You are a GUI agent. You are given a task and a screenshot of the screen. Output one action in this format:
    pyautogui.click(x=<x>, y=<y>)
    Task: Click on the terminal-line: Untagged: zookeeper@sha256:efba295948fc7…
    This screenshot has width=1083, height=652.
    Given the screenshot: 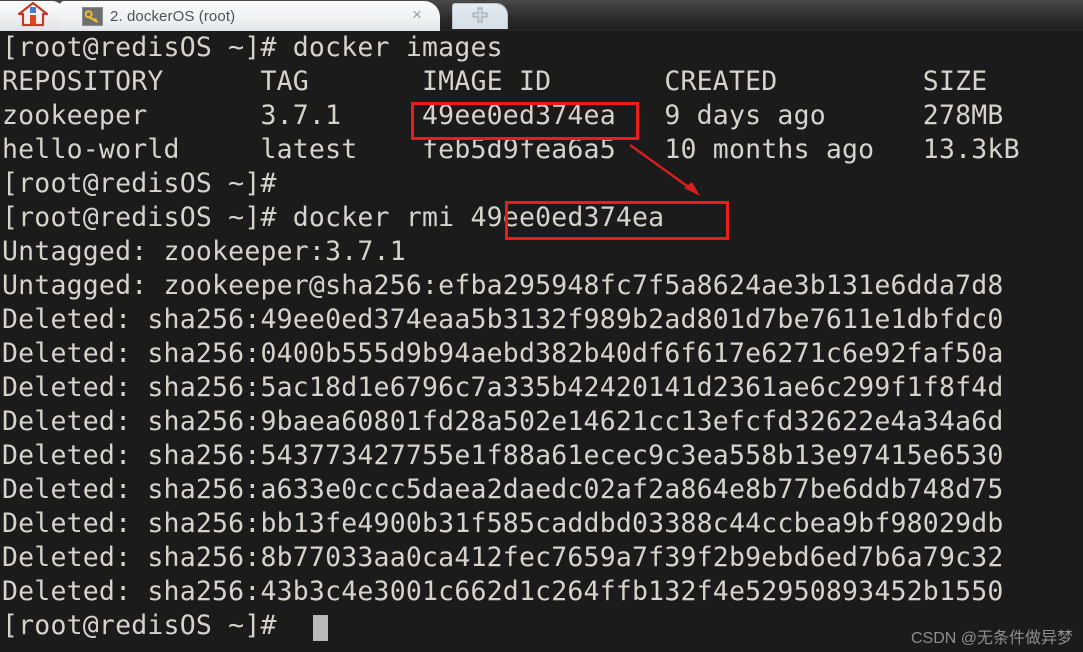 What is the action you would take?
    pyautogui.click(x=503, y=285)
    